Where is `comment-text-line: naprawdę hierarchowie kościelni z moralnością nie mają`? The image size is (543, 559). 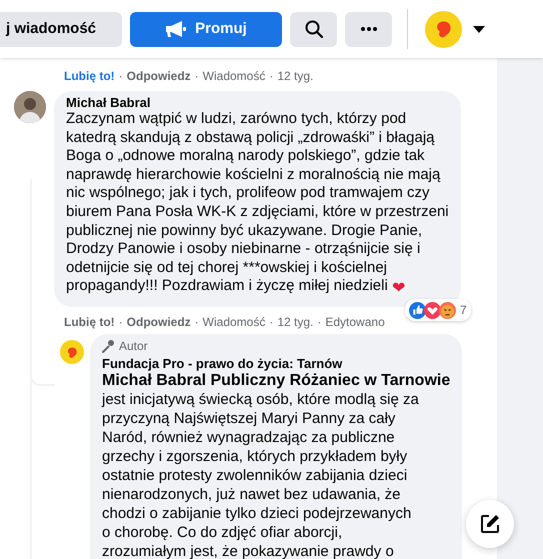 comment-text-line: naprawdę hierarchowie kościelni z moralnością nie mają is located at coordinates (254, 175).